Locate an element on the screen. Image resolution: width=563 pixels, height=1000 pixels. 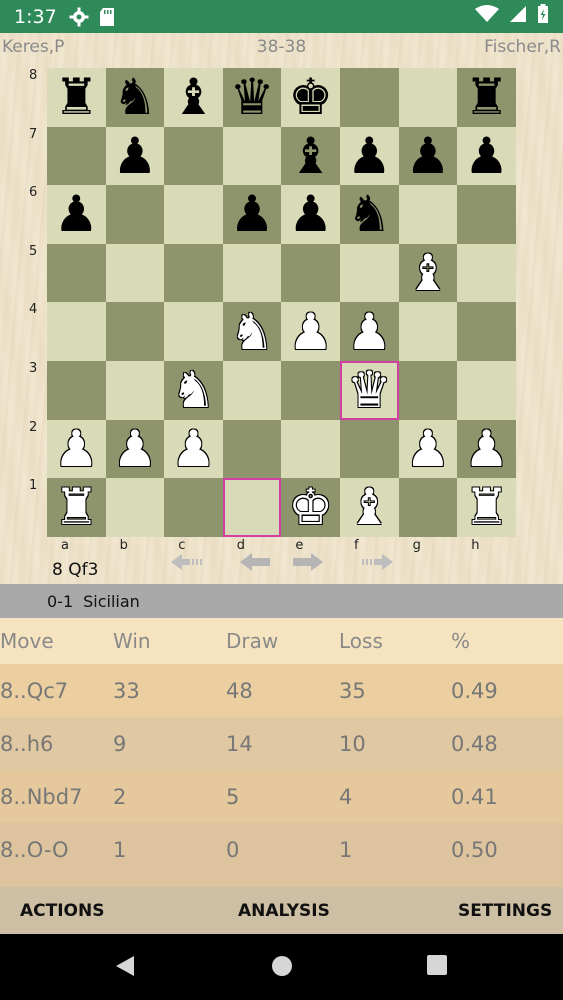
square-f8 is located at coordinates (369, 97).